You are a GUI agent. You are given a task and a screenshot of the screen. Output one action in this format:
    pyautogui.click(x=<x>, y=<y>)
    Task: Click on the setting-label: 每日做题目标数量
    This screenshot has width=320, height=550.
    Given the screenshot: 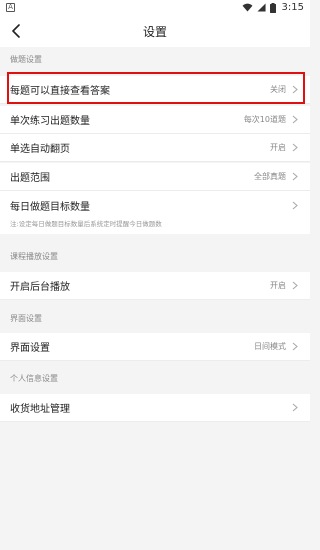 What is the action you would take?
    pyautogui.click(x=50, y=207)
    